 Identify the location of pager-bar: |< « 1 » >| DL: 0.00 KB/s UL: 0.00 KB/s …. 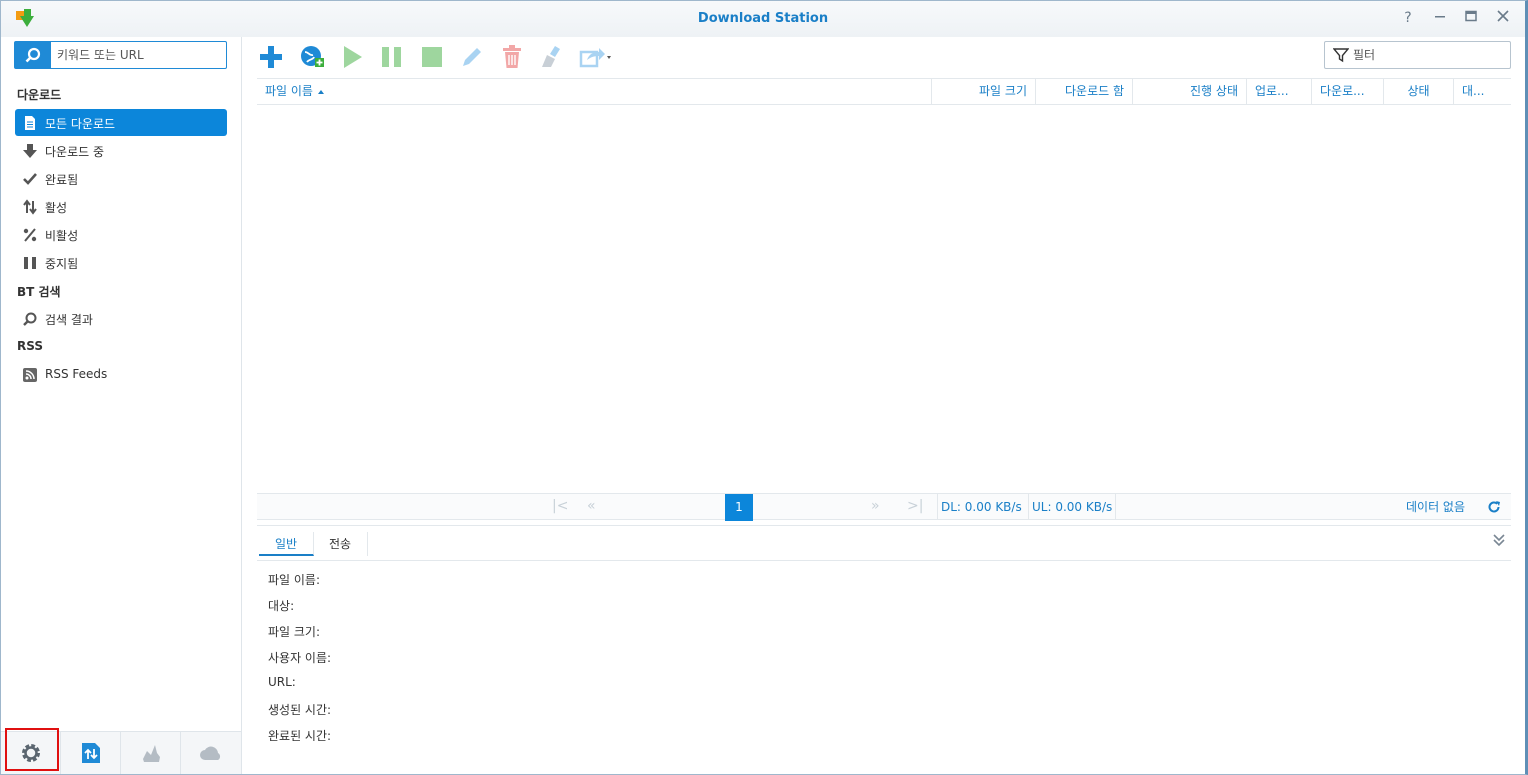
(884, 507).